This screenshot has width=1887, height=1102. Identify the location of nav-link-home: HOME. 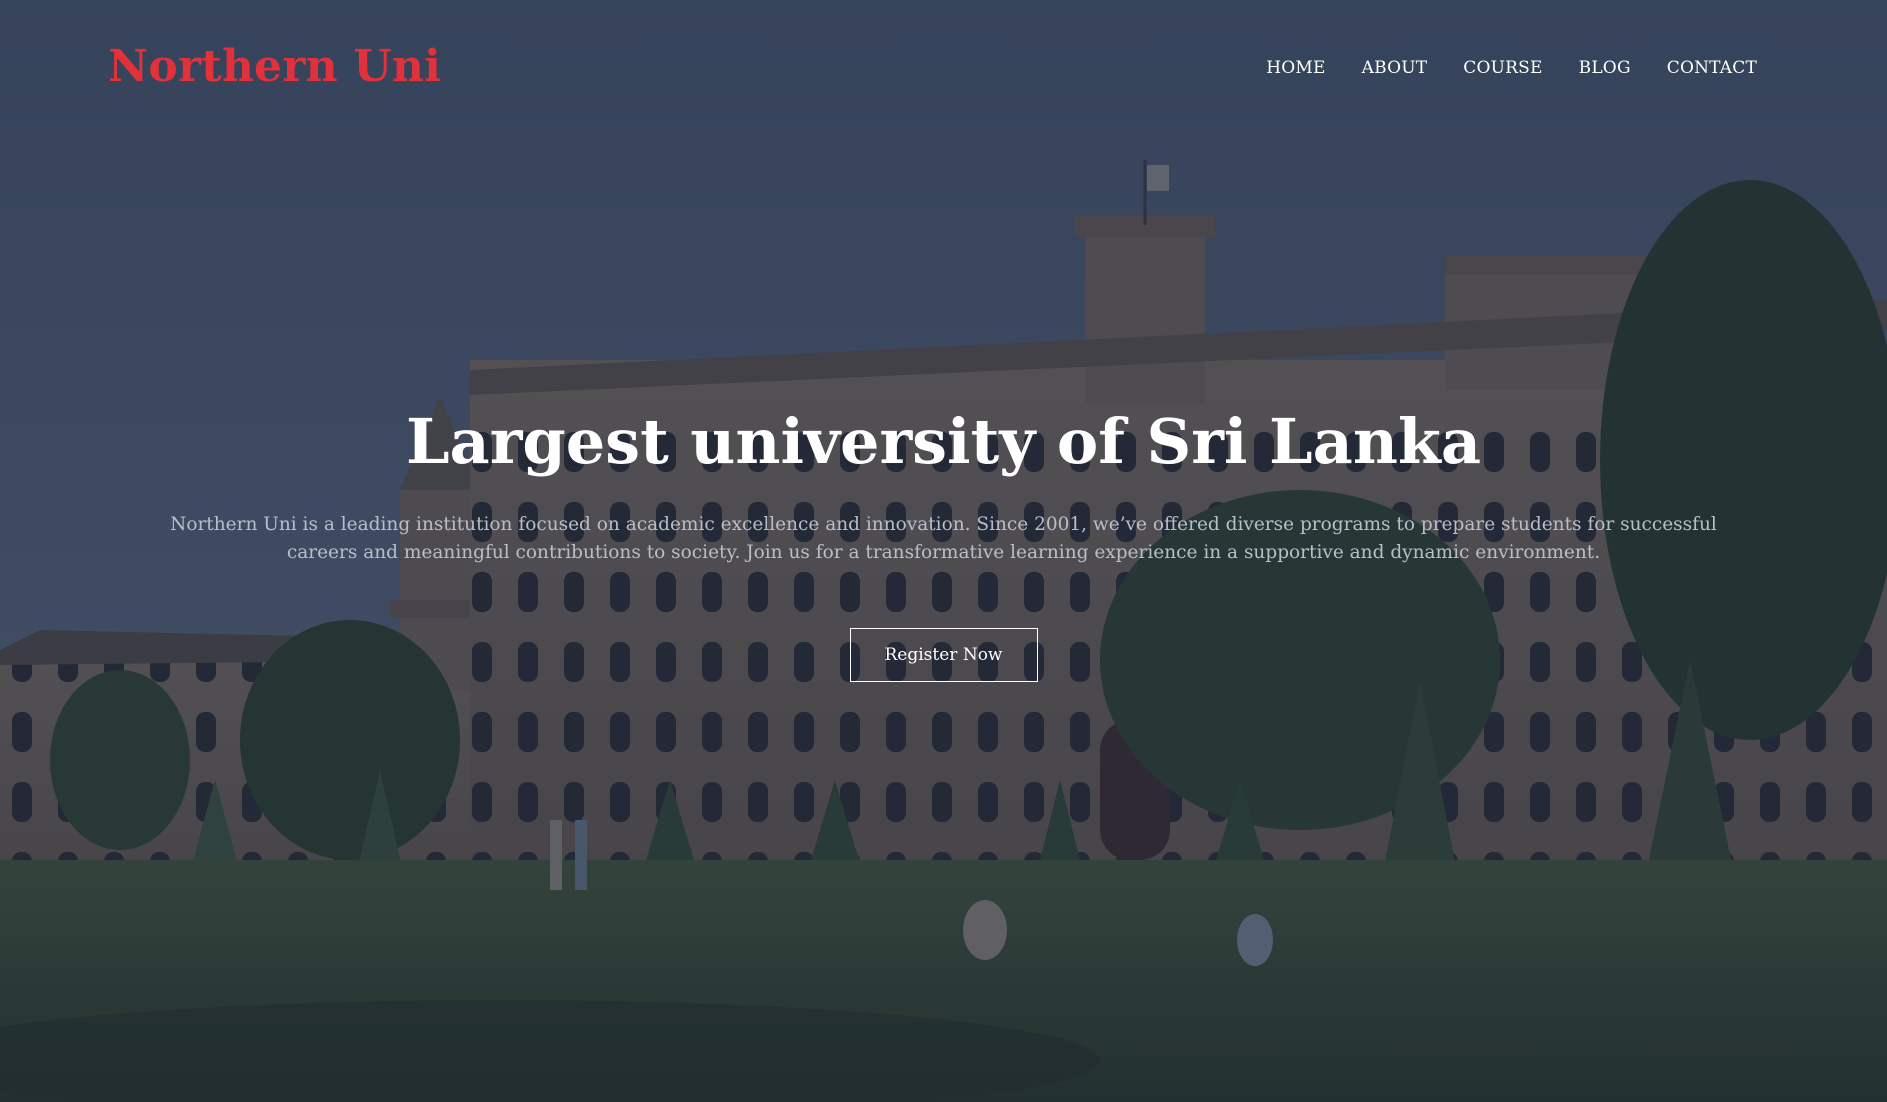
(1295, 68).